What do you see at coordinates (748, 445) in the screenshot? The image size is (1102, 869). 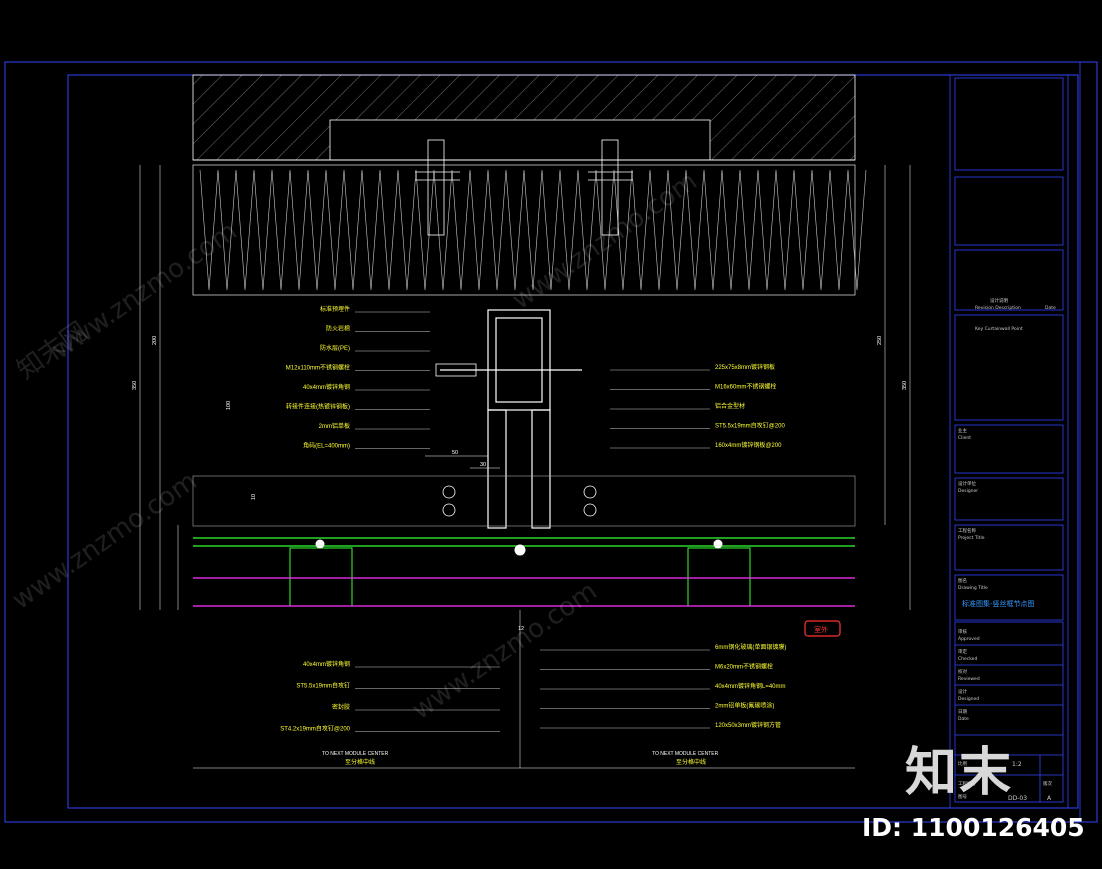 I see `callout-label: 160x4mm镀锌钢板@200` at bounding box center [748, 445].